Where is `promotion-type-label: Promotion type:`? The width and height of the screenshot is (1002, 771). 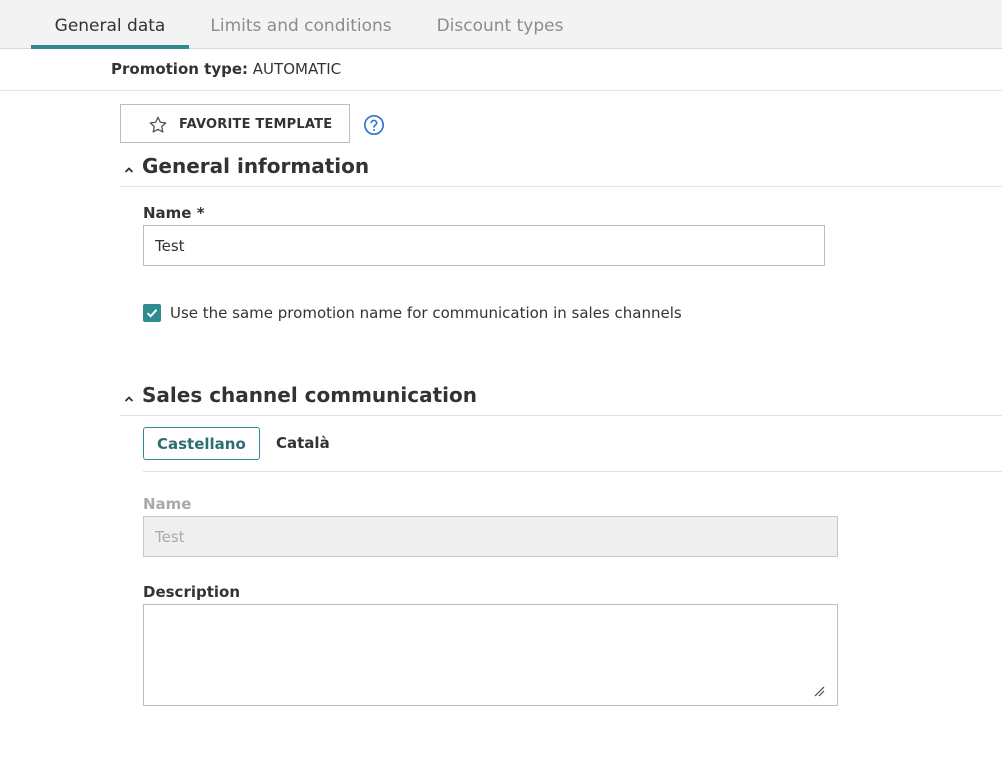 promotion-type-label: Promotion type: is located at coordinates (180, 69).